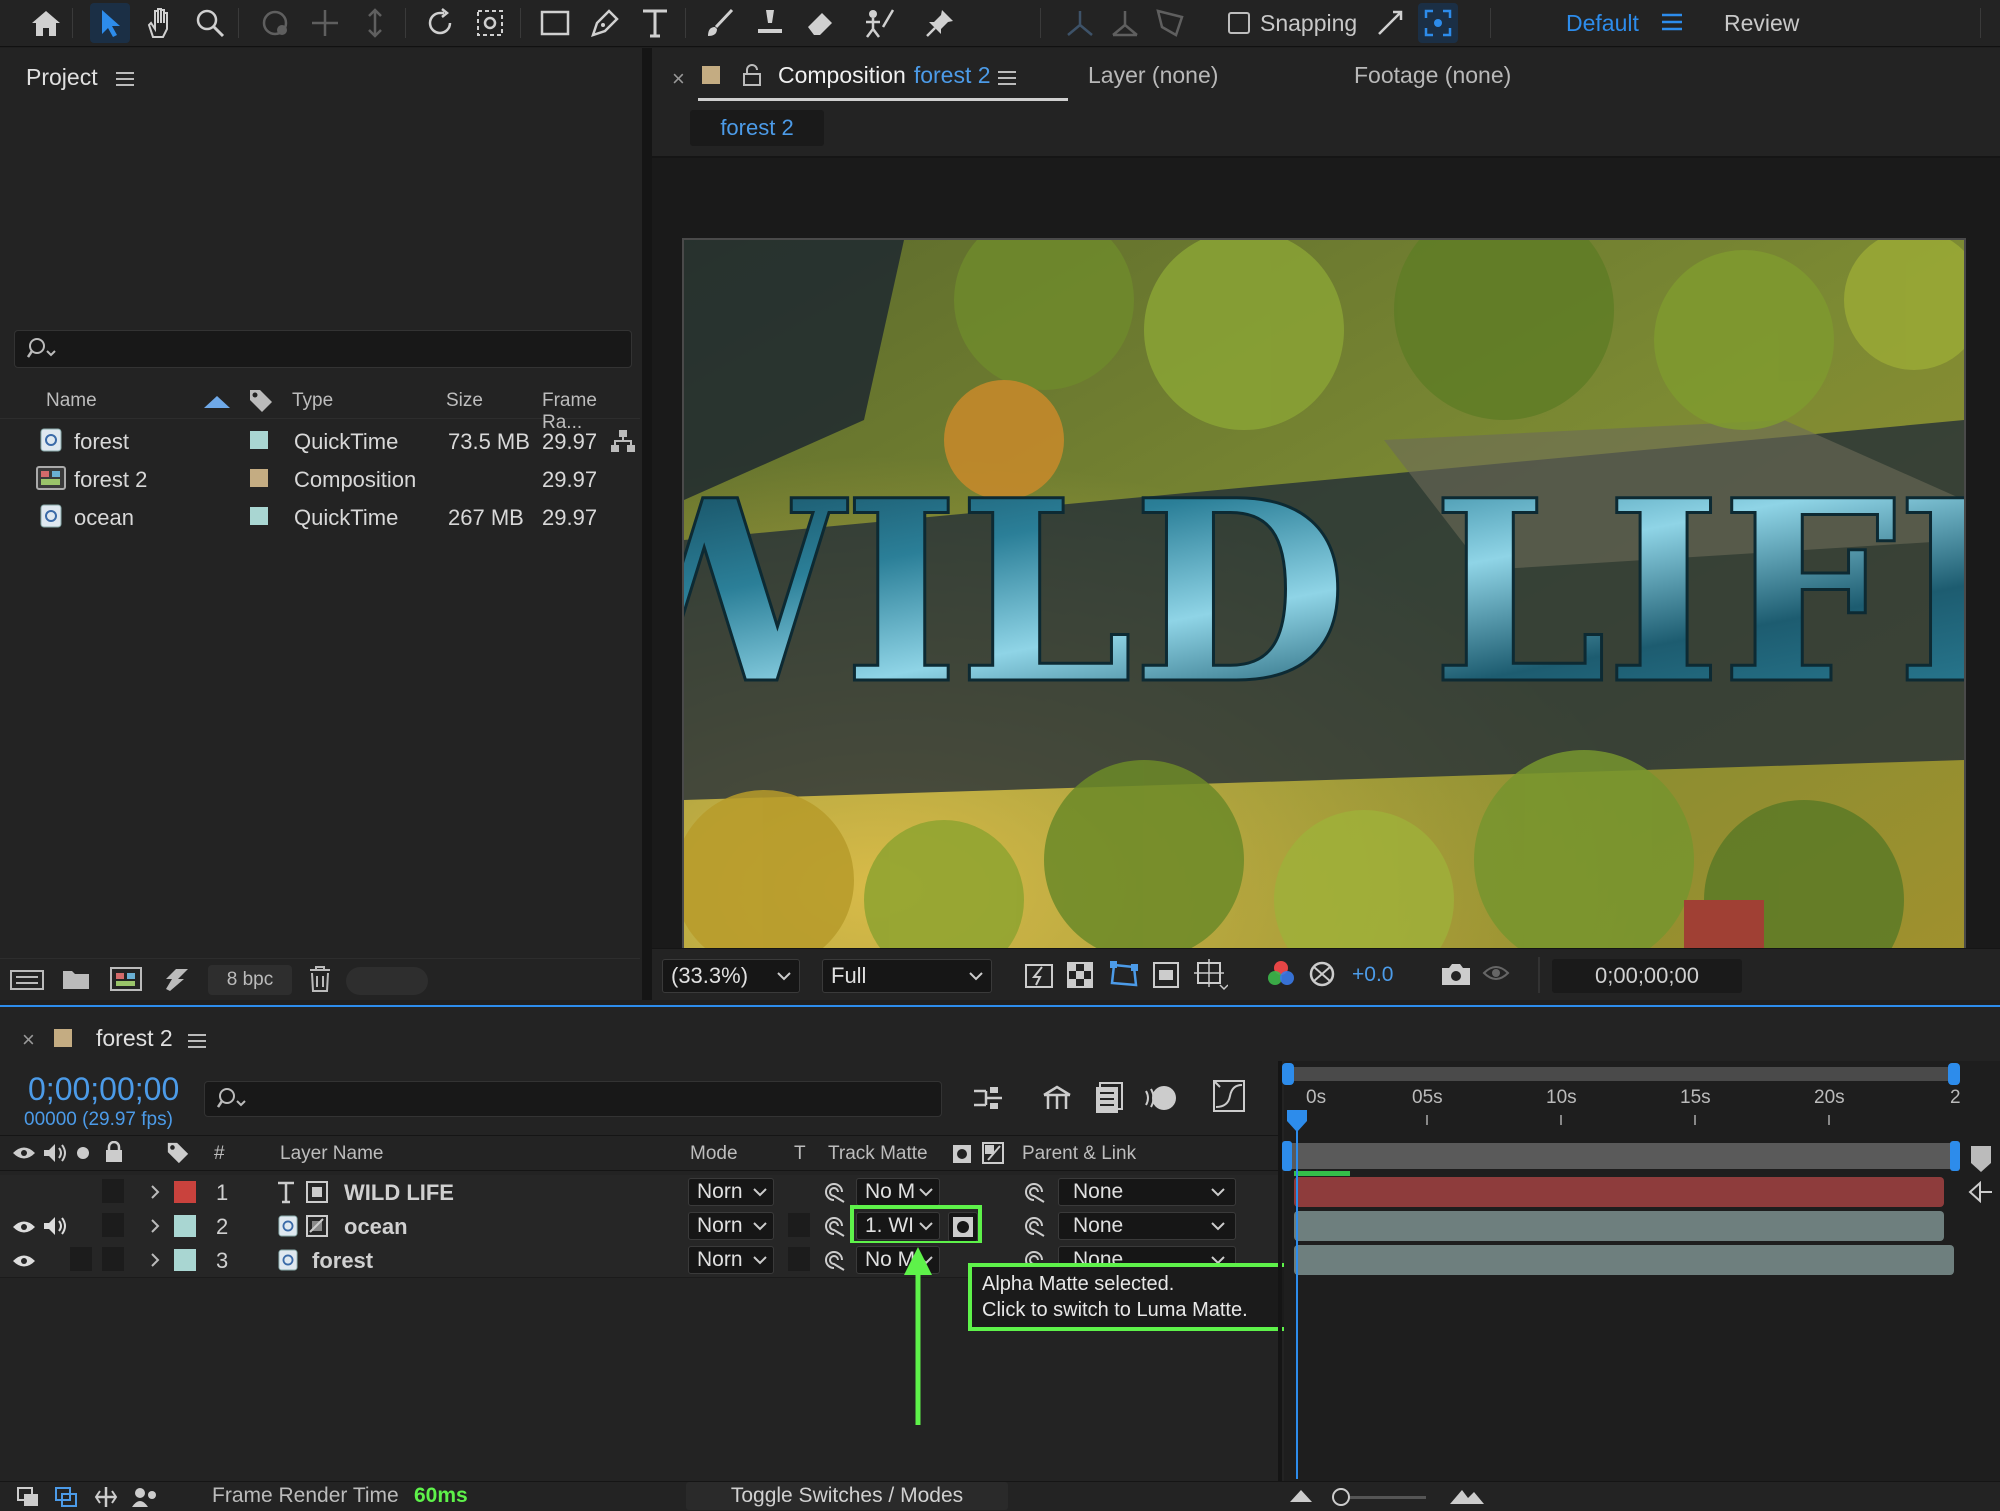 The height and width of the screenshot is (1511, 2000). What do you see at coordinates (1281, 975) in the screenshot?
I see `channels-icon` at bounding box center [1281, 975].